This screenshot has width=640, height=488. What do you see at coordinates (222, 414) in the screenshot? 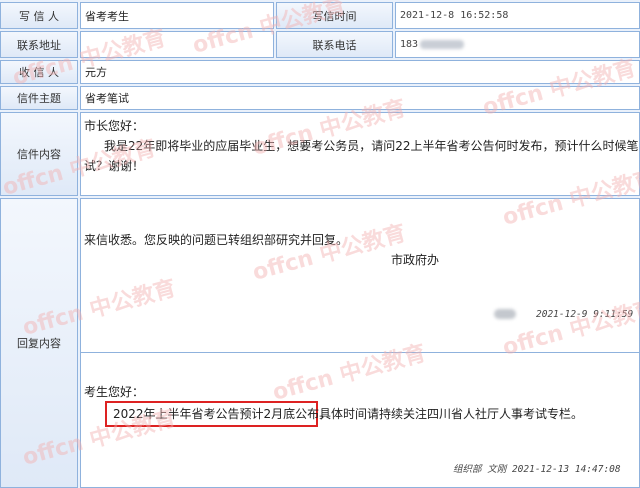
I see `reply-second-highlight: 2022年上半年省考公告预计2月底公布，` at bounding box center [222, 414].